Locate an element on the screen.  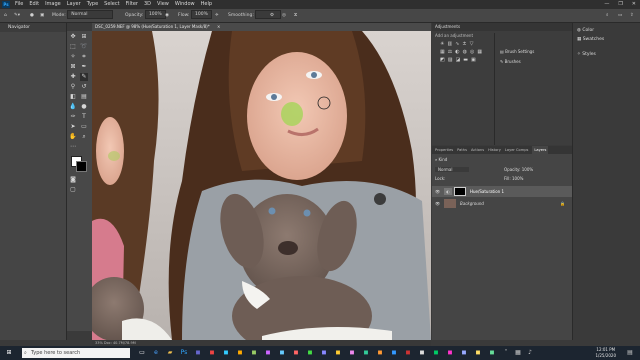
symmetry-icon: ⧖ is located at coordinates (295, 15).